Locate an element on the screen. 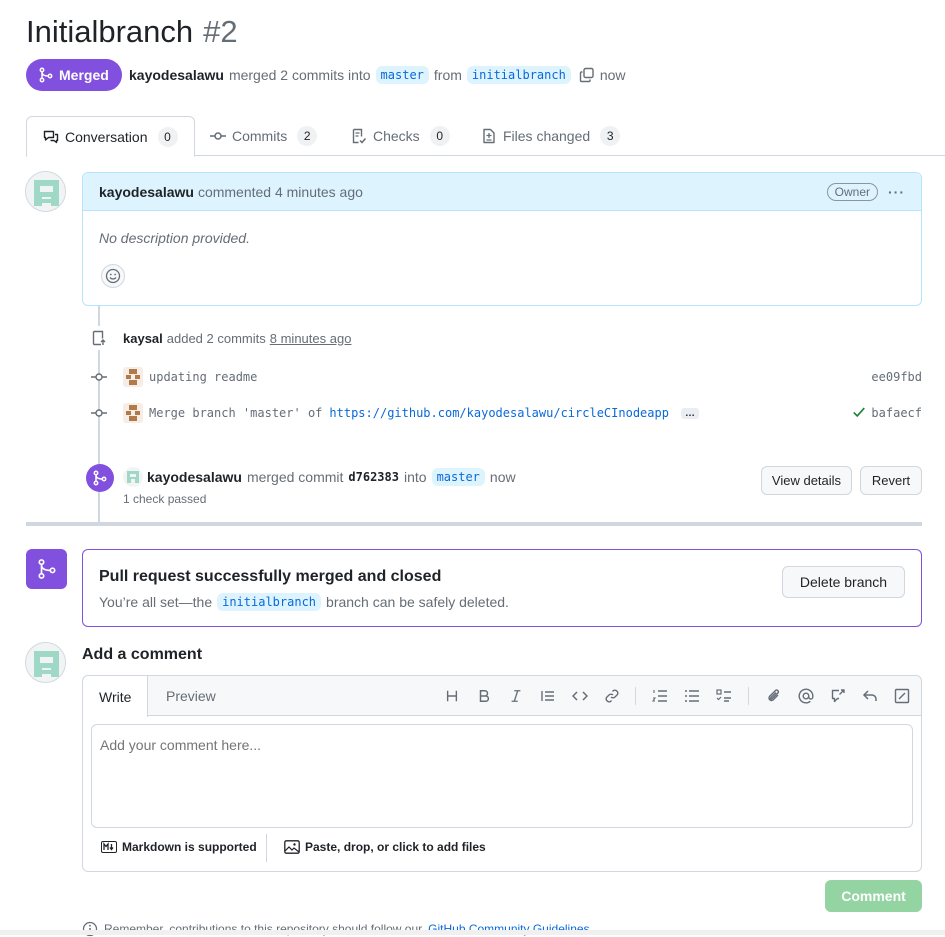 This screenshot has width=945, height=937. tab-counter: 3 is located at coordinates (610, 136).